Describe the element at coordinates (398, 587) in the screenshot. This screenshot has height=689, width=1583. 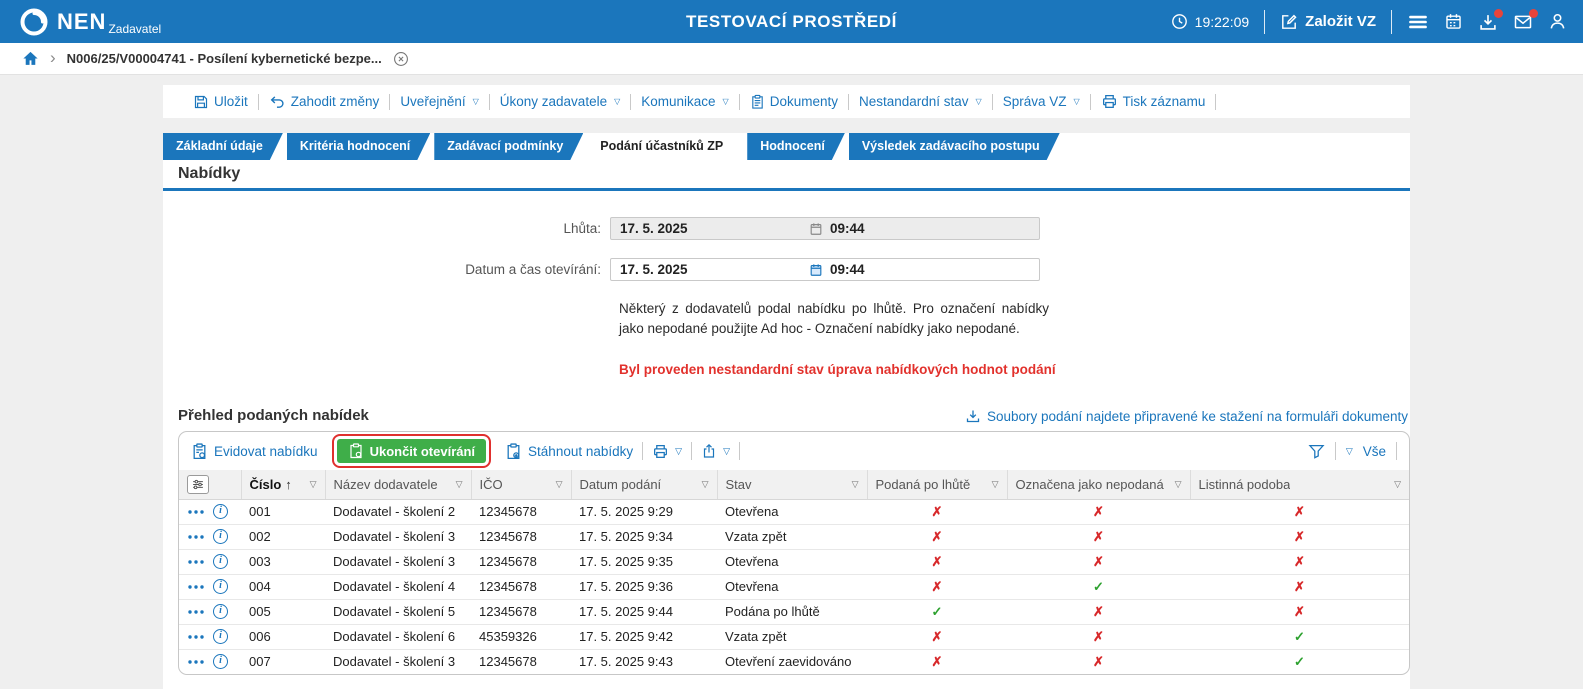
I see `cell-supplier-name: Dodavatel - školení 4` at that location.